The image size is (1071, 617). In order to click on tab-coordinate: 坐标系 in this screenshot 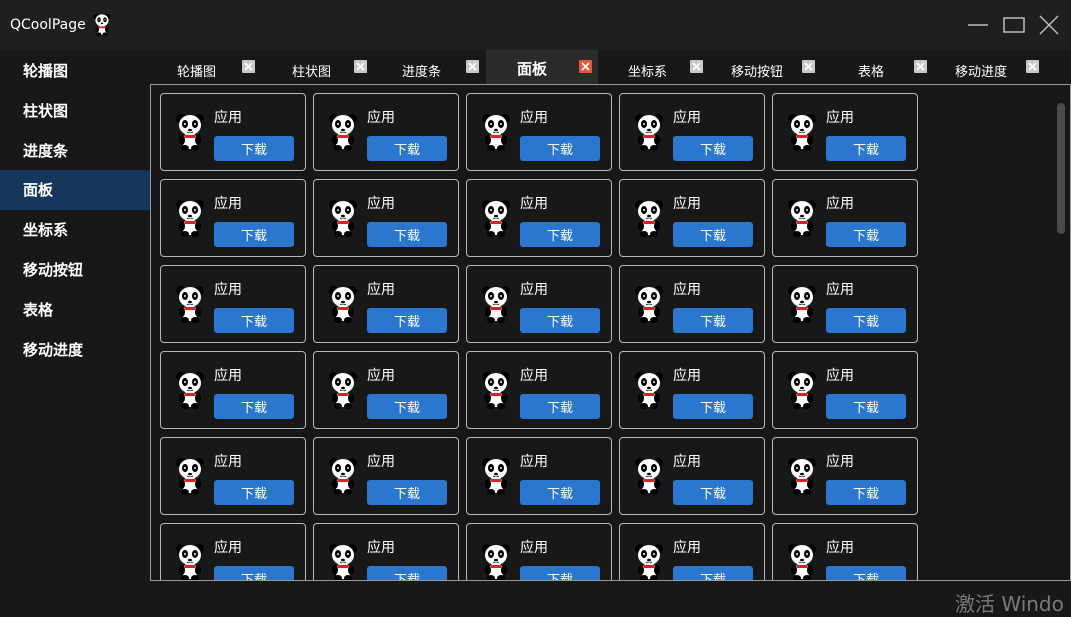, I will do `click(654, 67)`.